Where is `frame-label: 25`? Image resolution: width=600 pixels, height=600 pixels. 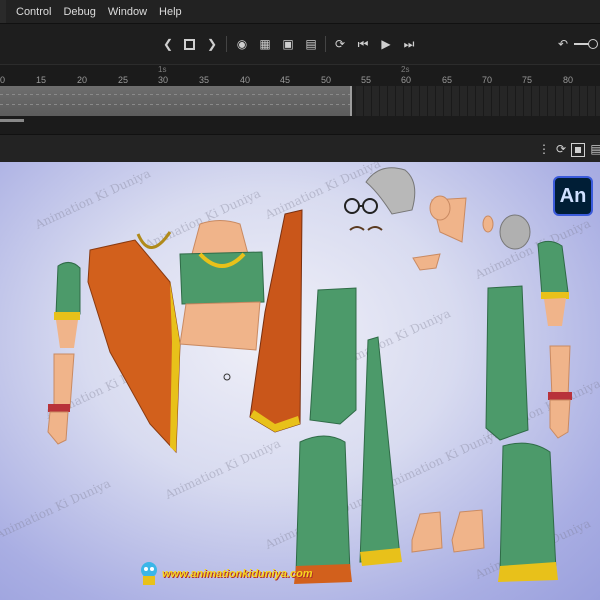 frame-label: 25 is located at coordinates (123, 80).